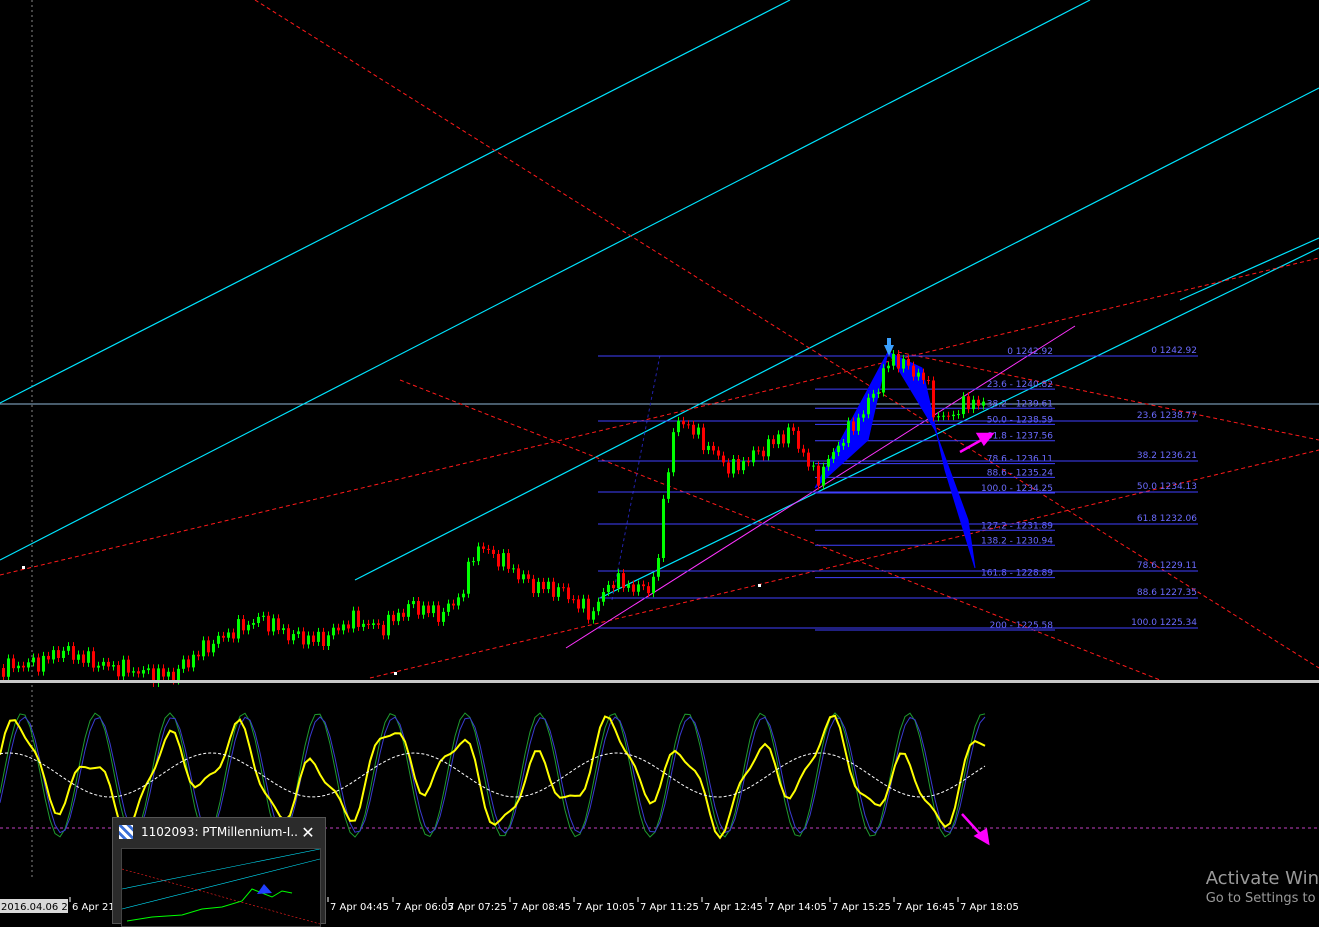 The image size is (1319, 927). Describe the element at coordinates (733, 907) in the screenshot. I see `time-label: 7 Apr 12:45` at that location.